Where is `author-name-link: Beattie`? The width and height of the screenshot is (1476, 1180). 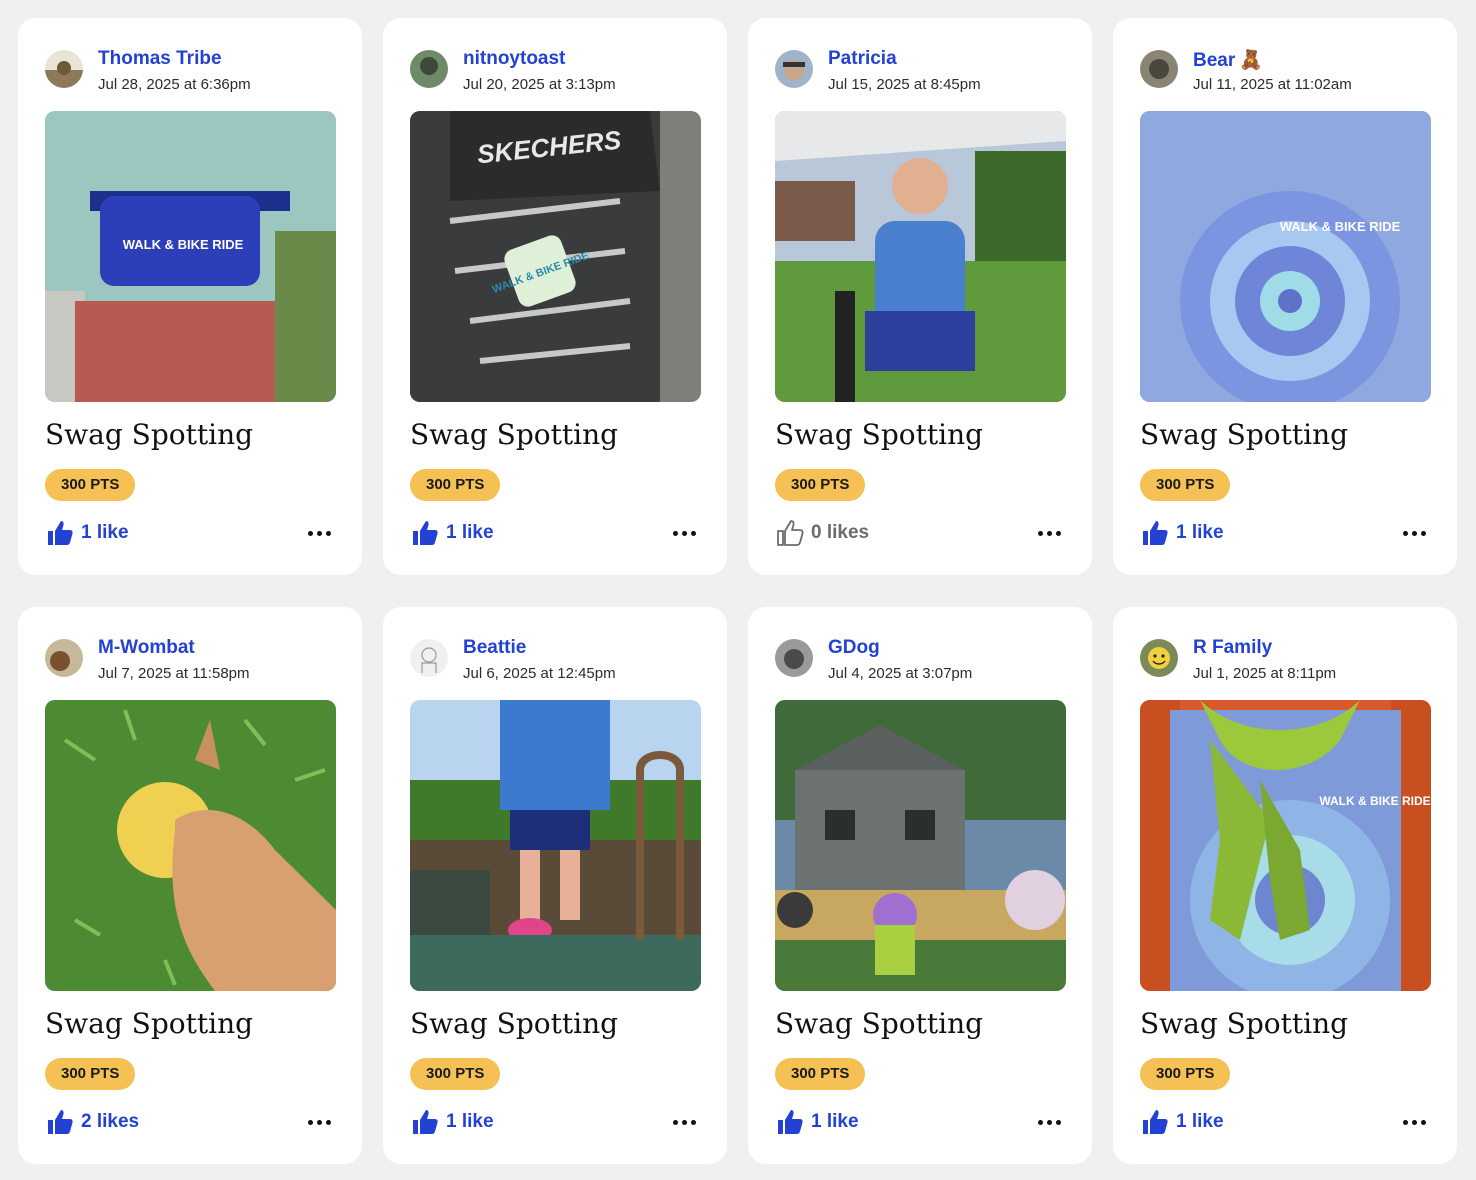
author-name-link: Beattie is located at coordinates (494, 648).